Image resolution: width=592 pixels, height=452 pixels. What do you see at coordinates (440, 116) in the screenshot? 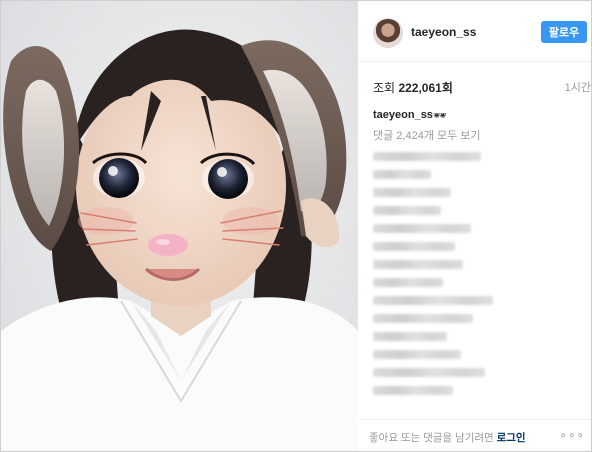
I see `sunglasses-icon: 🕶` at bounding box center [440, 116].